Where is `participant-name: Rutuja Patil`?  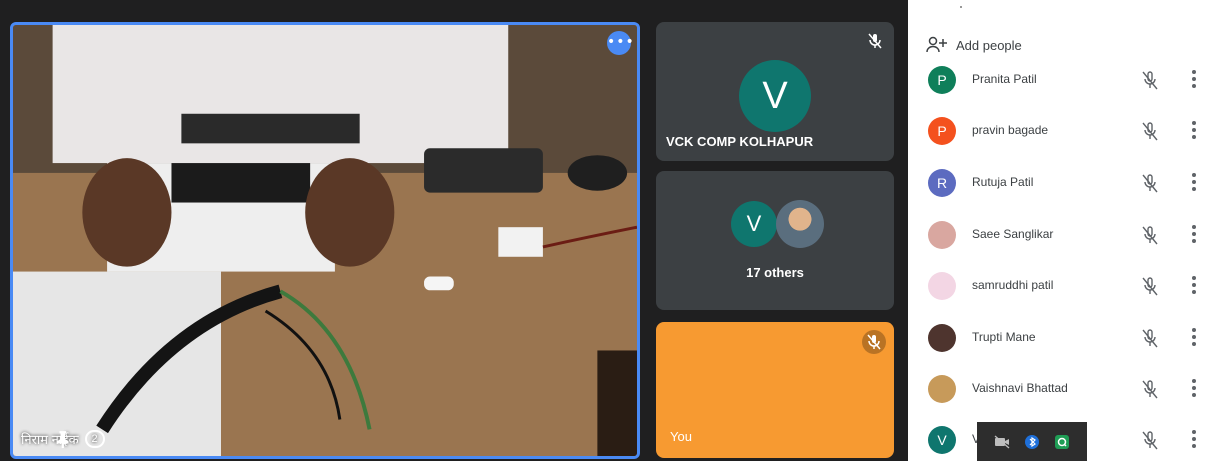
participant-name: Rutuja Patil is located at coordinates (1003, 182).